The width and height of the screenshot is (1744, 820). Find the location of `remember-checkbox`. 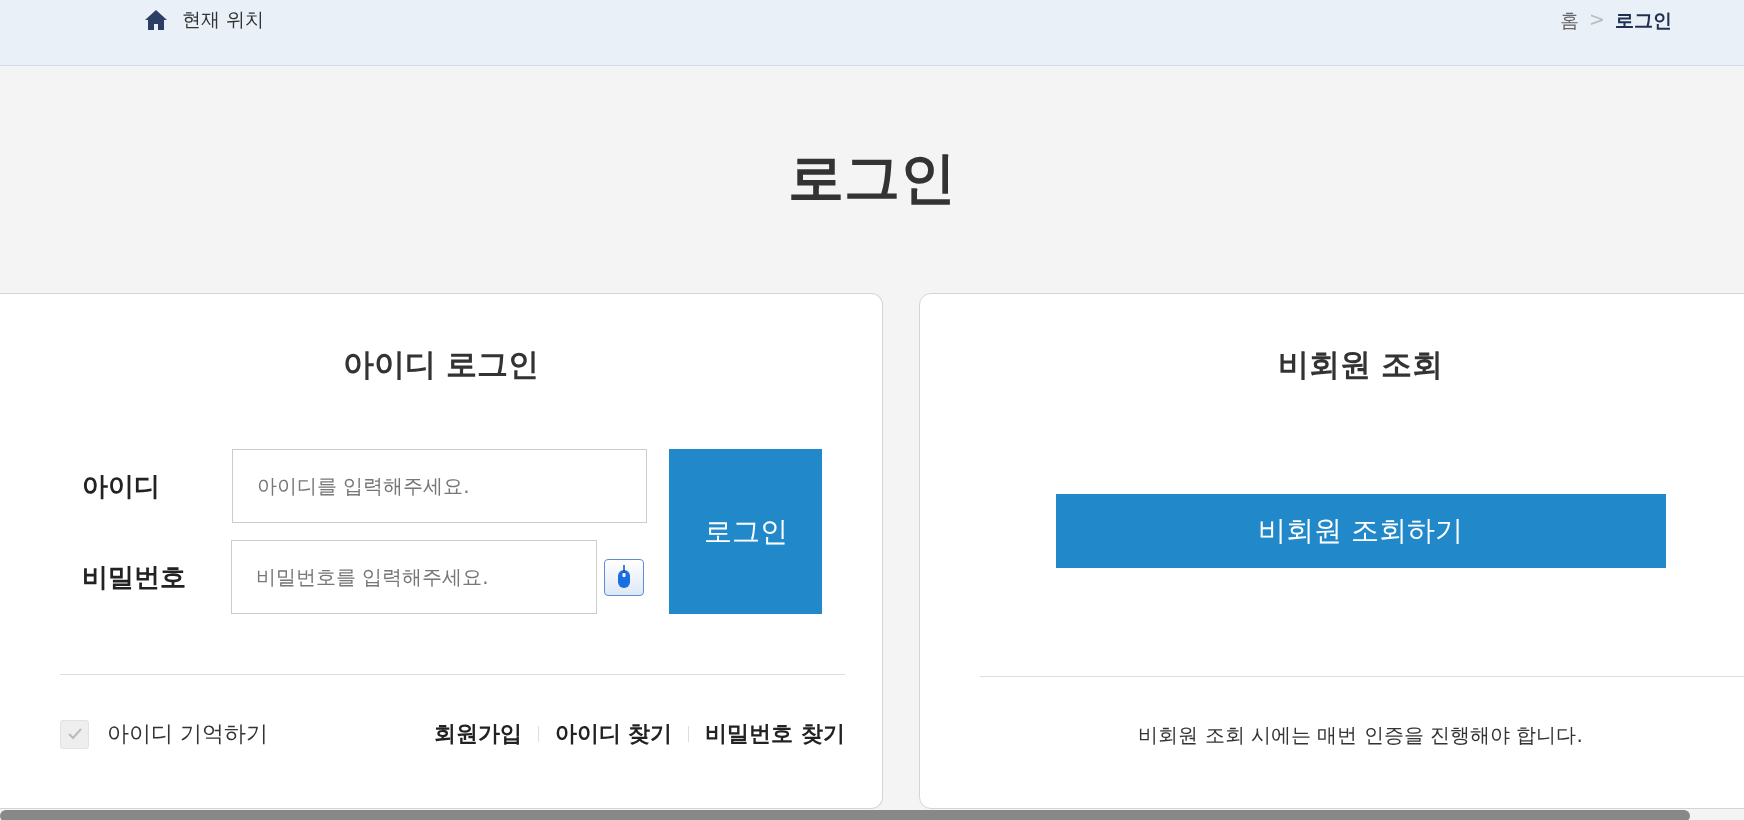

remember-checkbox is located at coordinates (74, 734).